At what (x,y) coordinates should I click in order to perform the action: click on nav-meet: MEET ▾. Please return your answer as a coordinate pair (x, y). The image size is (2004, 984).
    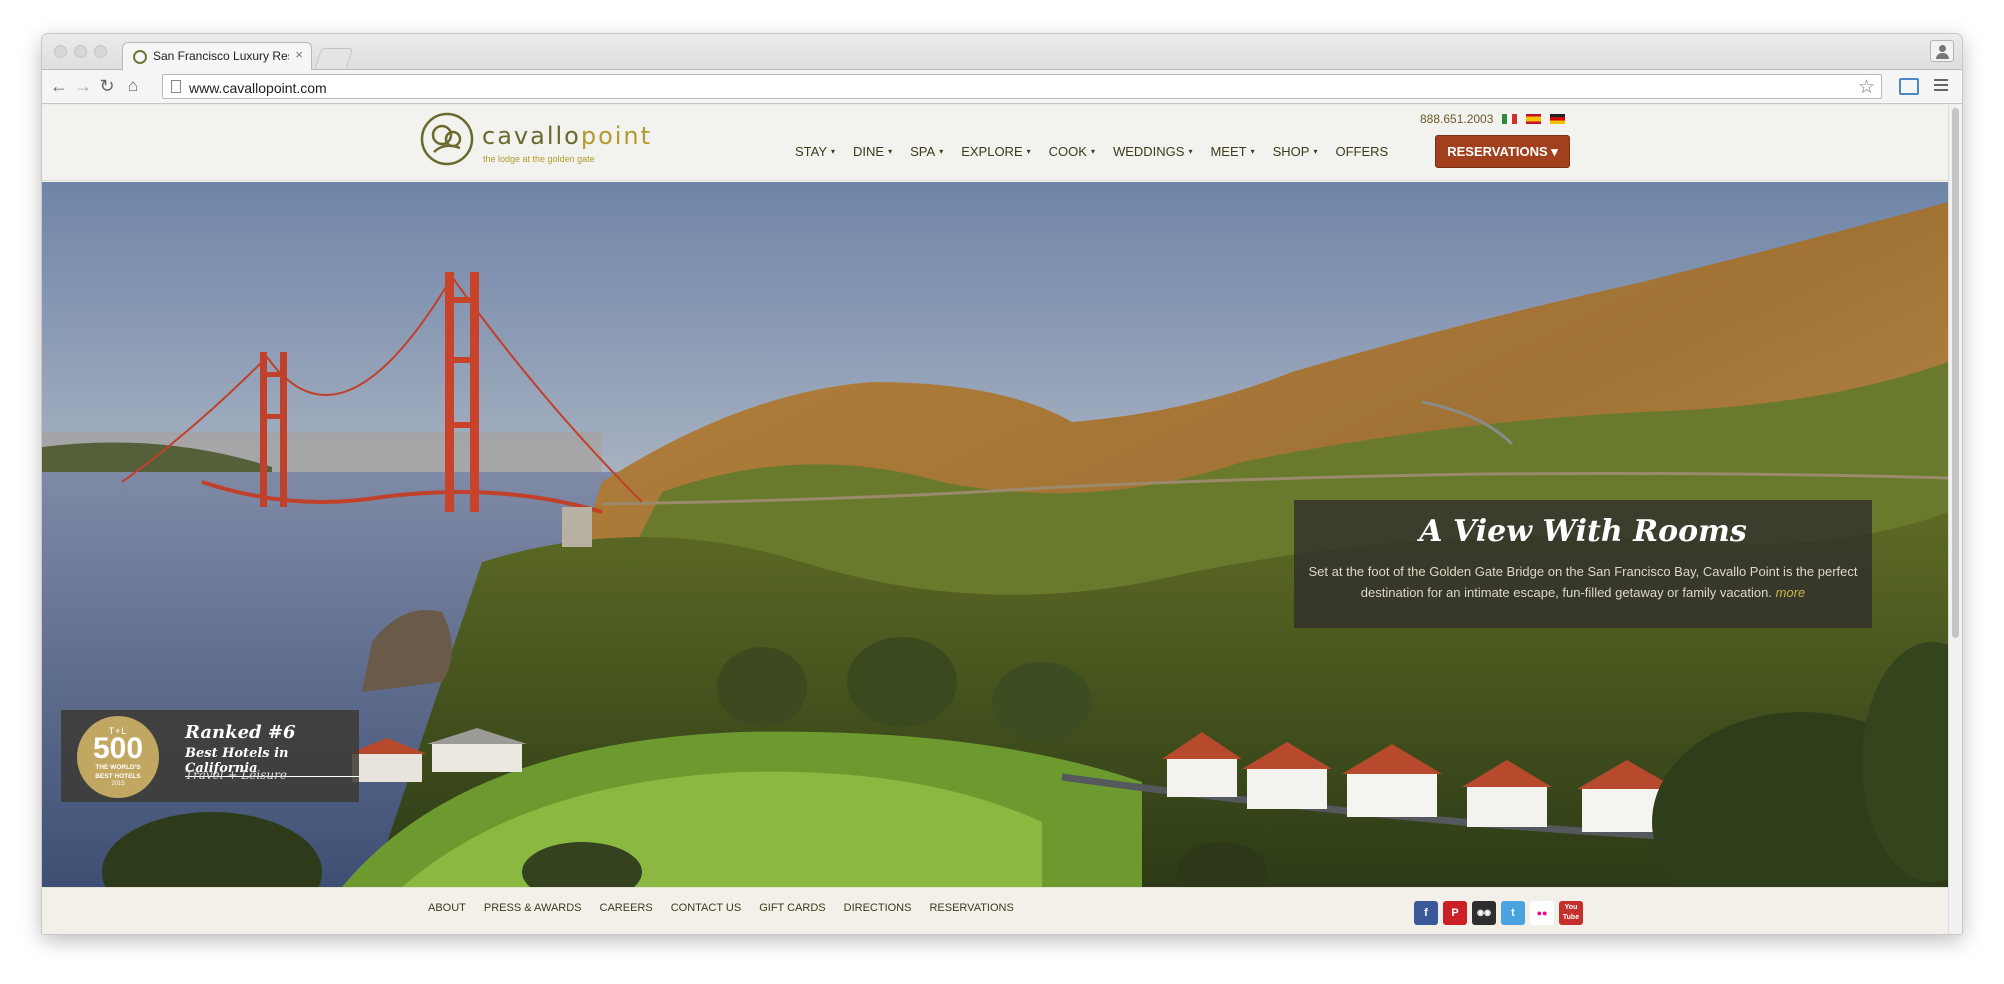
    Looking at the image, I should click on (1232, 151).